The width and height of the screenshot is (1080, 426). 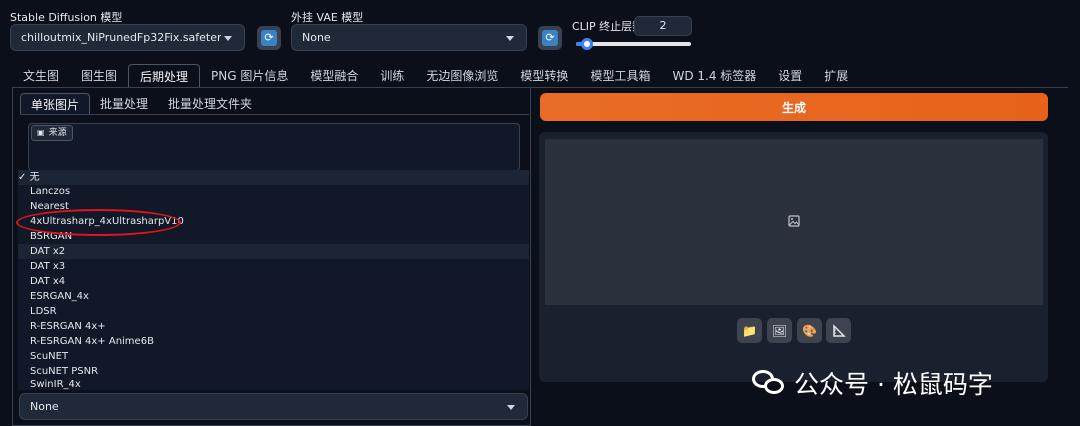 I want to click on dropdown-item: ✓ 无, so click(x=273, y=177).